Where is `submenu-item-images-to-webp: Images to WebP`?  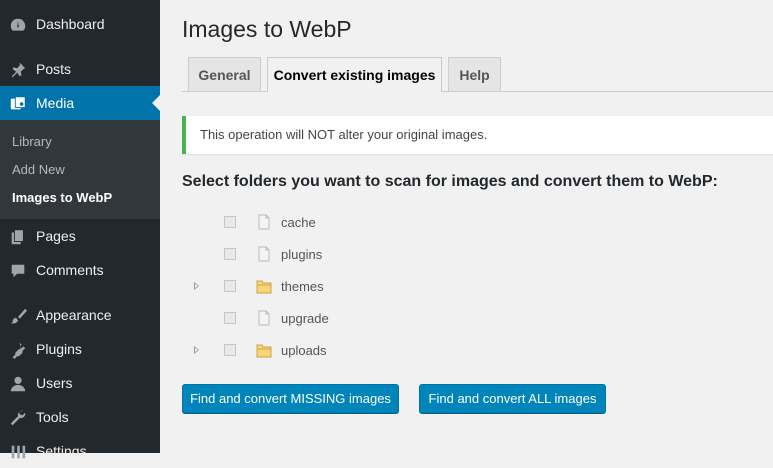
submenu-item-images-to-webp: Images to WebP is located at coordinates (62, 198).